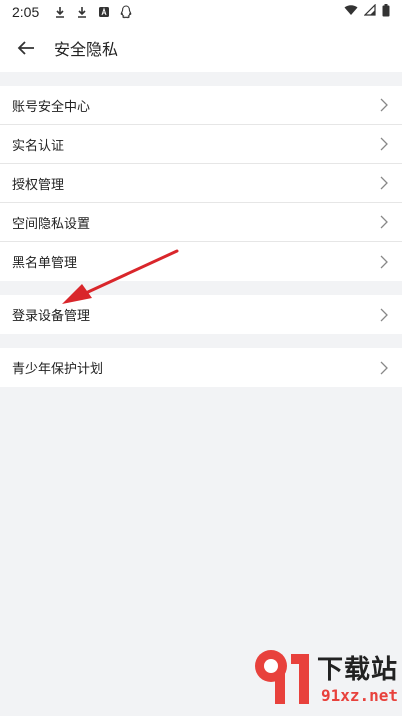 This screenshot has height=716, width=402. What do you see at coordinates (359, 695) in the screenshot?
I see `watermark-url: 91xz.net` at bounding box center [359, 695].